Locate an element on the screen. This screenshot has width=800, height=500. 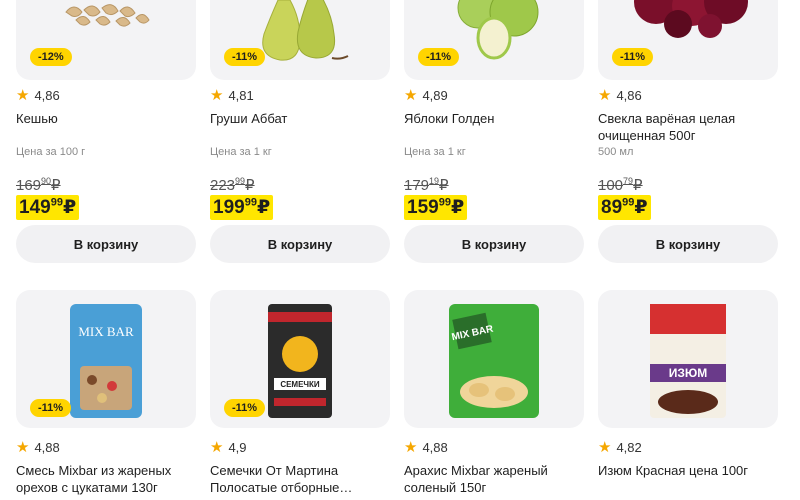
product-title: Яблоки Голден is located at coordinates (494, 118).